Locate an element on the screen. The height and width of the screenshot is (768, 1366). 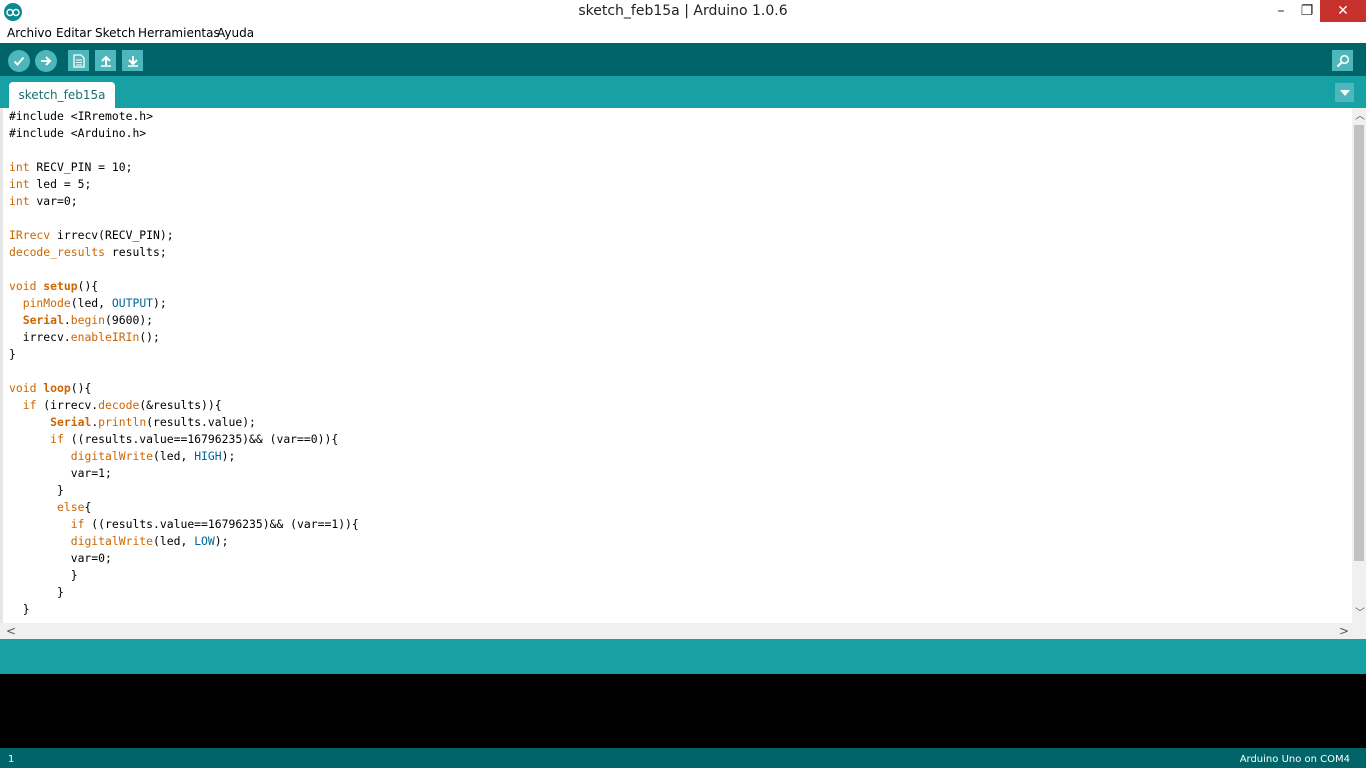
code-line: int var=0; is located at coordinates (43, 201).